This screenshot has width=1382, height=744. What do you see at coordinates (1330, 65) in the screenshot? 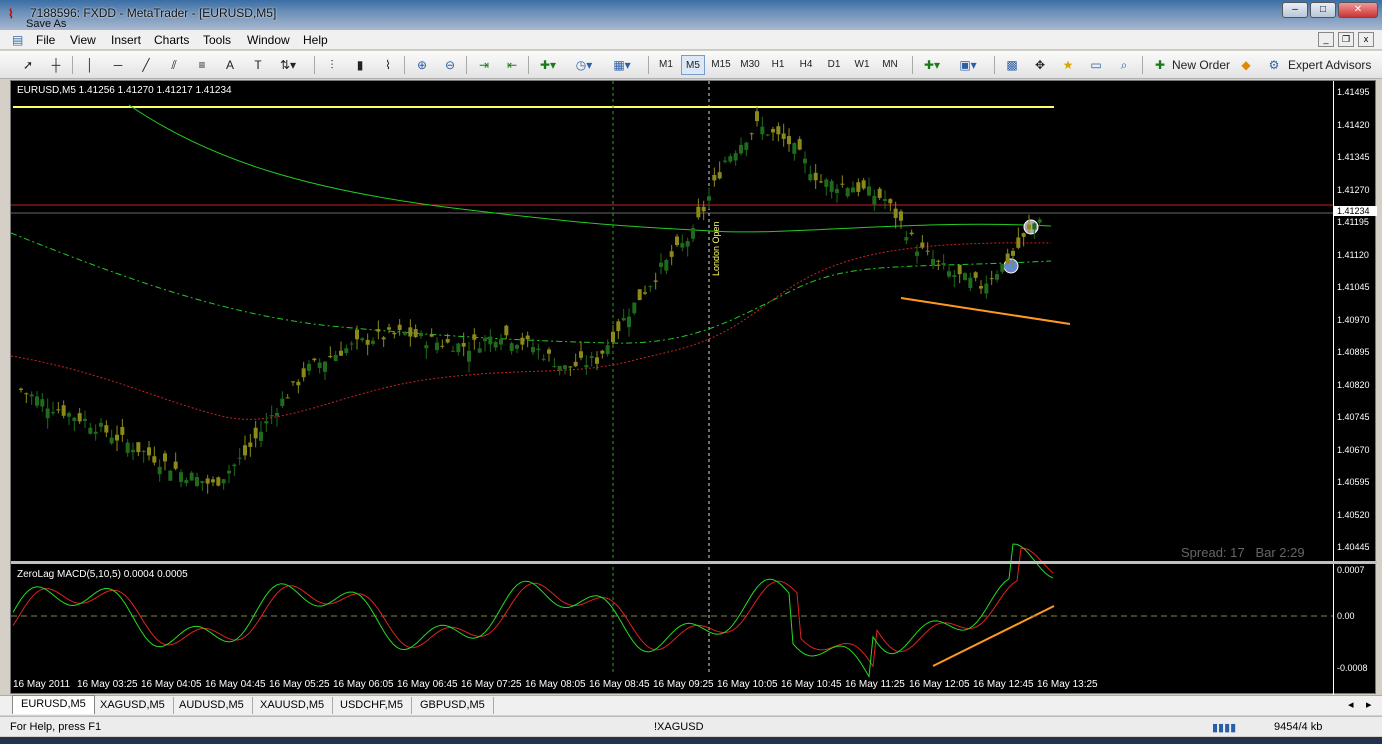
I see `expert-advisors-button: Expert Advisors` at bounding box center [1330, 65].